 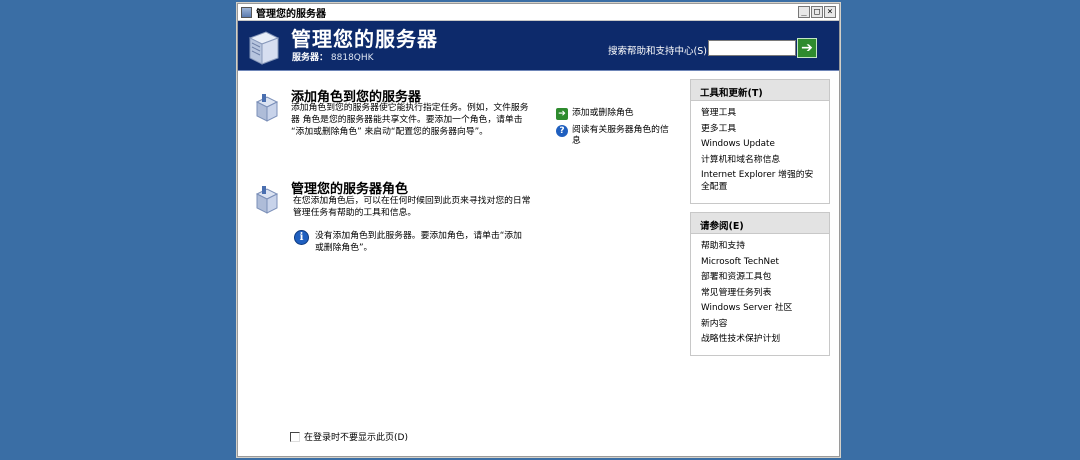 I want to click on window-controls: _ □ ×, so click(x=817, y=12).